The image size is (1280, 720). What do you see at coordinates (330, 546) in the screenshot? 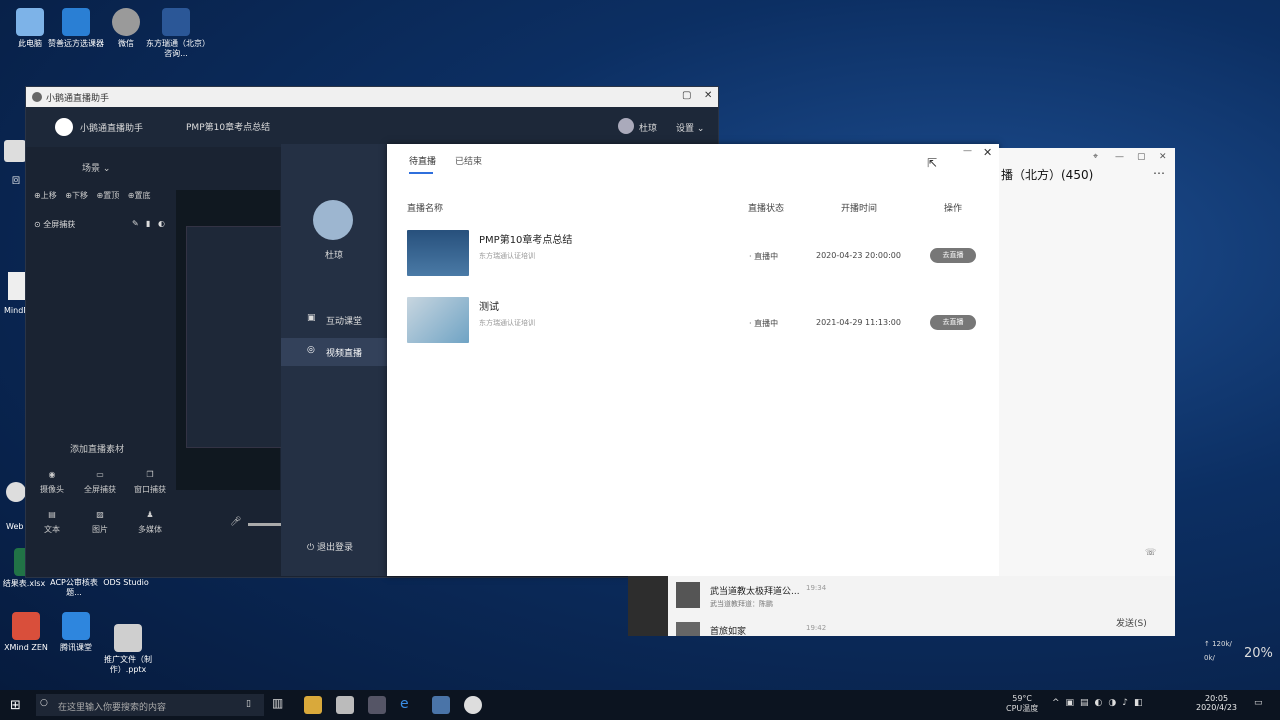
I see `logout-button: ⏻ 退出登录` at bounding box center [330, 546].